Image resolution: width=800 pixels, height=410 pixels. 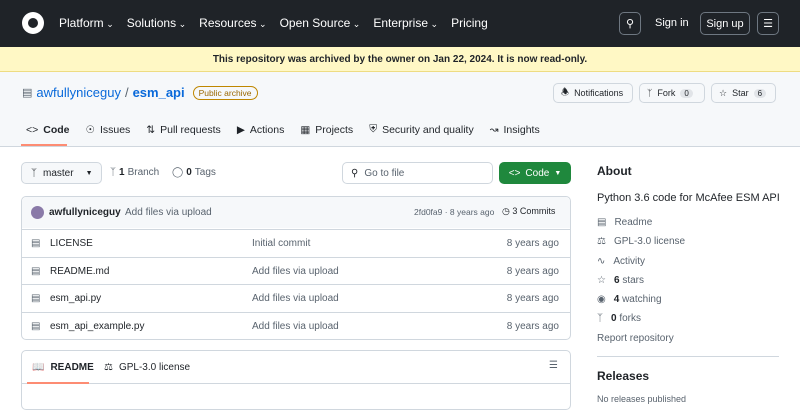 What do you see at coordinates (614, 171) in the screenshot?
I see `about-heading: About` at bounding box center [614, 171].